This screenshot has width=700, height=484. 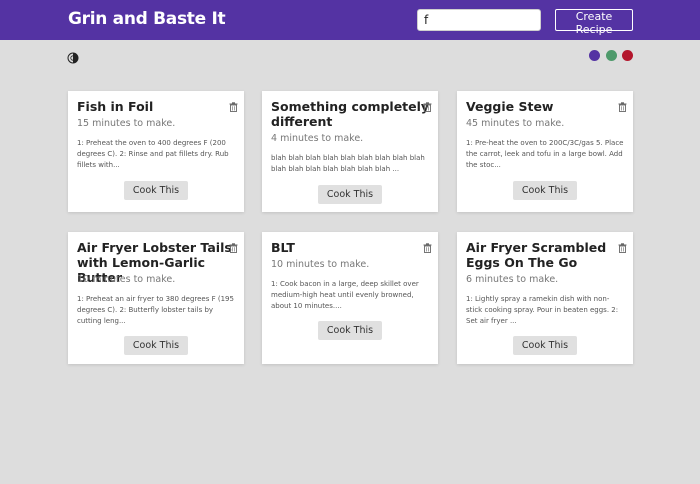 I want to click on recipe-time: 4 minutes to make., so click(x=317, y=138).